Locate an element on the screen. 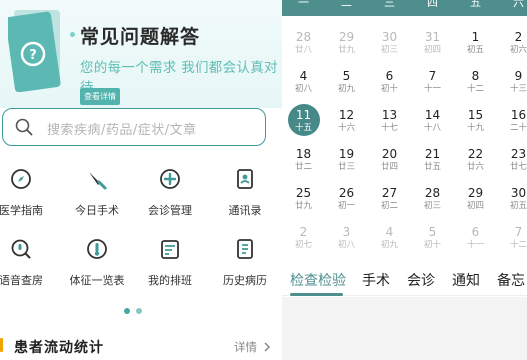  tab-consultation: 会诊 is located at coordinates (421, 280).